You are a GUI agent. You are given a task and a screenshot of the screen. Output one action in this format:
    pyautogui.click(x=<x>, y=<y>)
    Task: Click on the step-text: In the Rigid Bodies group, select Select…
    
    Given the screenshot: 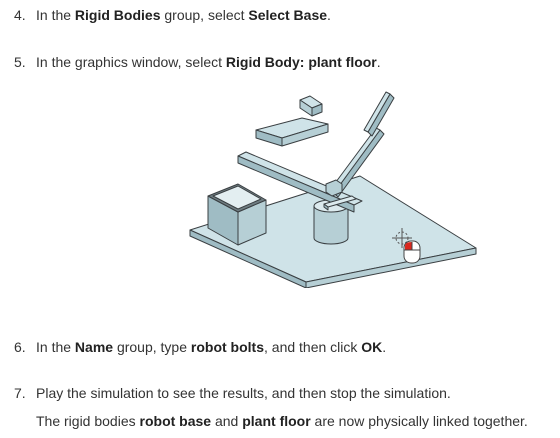 What is the action you would take?
    pyautogui.click(x=183, y=15)
    